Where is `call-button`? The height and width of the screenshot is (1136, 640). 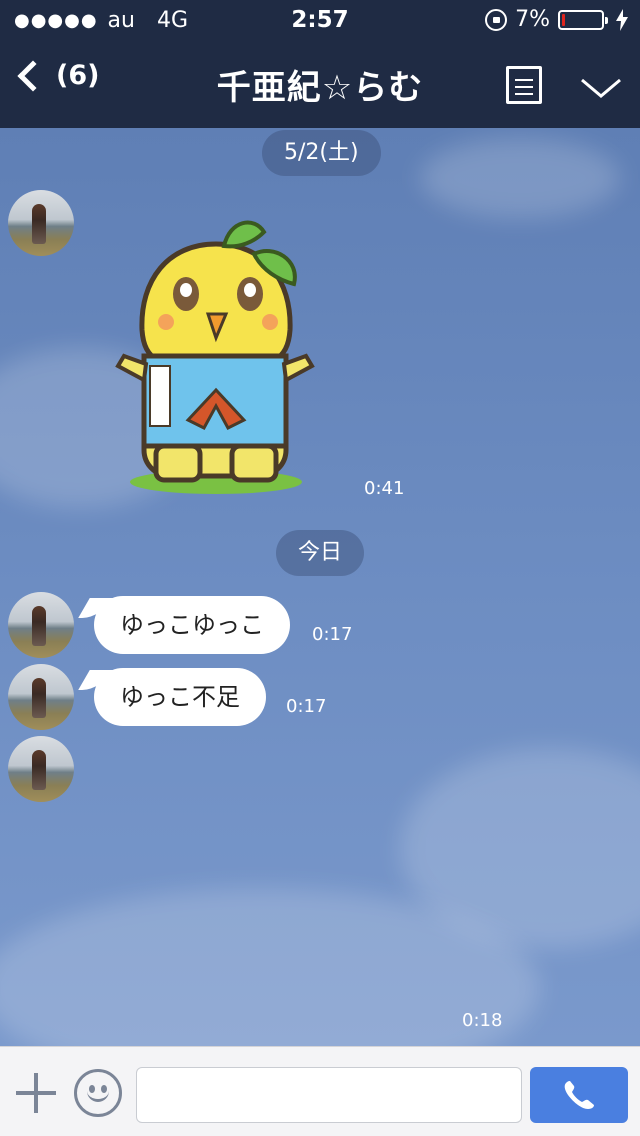
call-button is located at coordinates (579, 1095).